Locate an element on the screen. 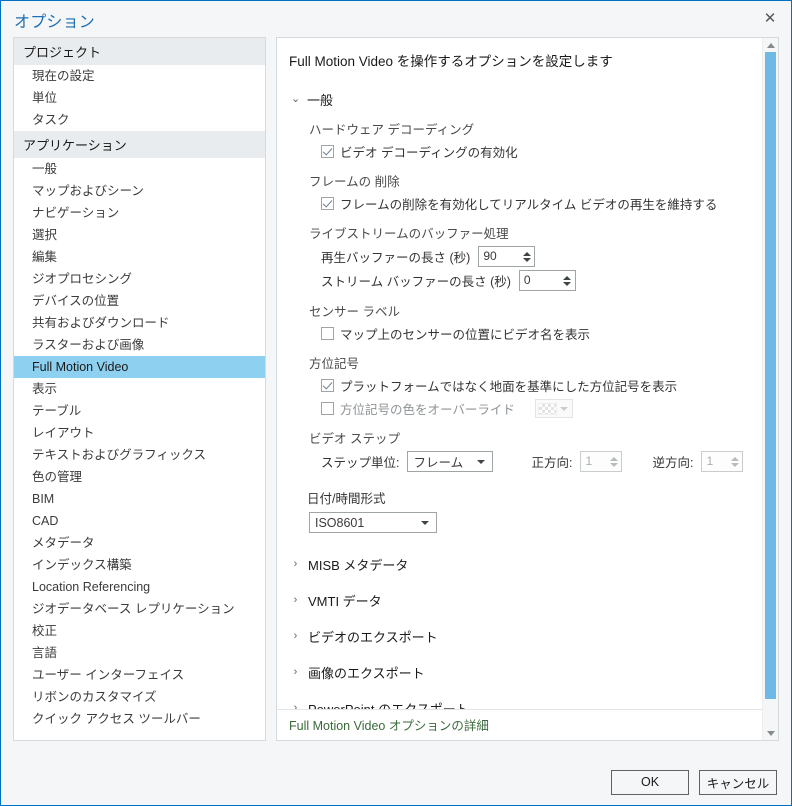  sidebar-item-language: 言語 is located at coordinates (139, 653).